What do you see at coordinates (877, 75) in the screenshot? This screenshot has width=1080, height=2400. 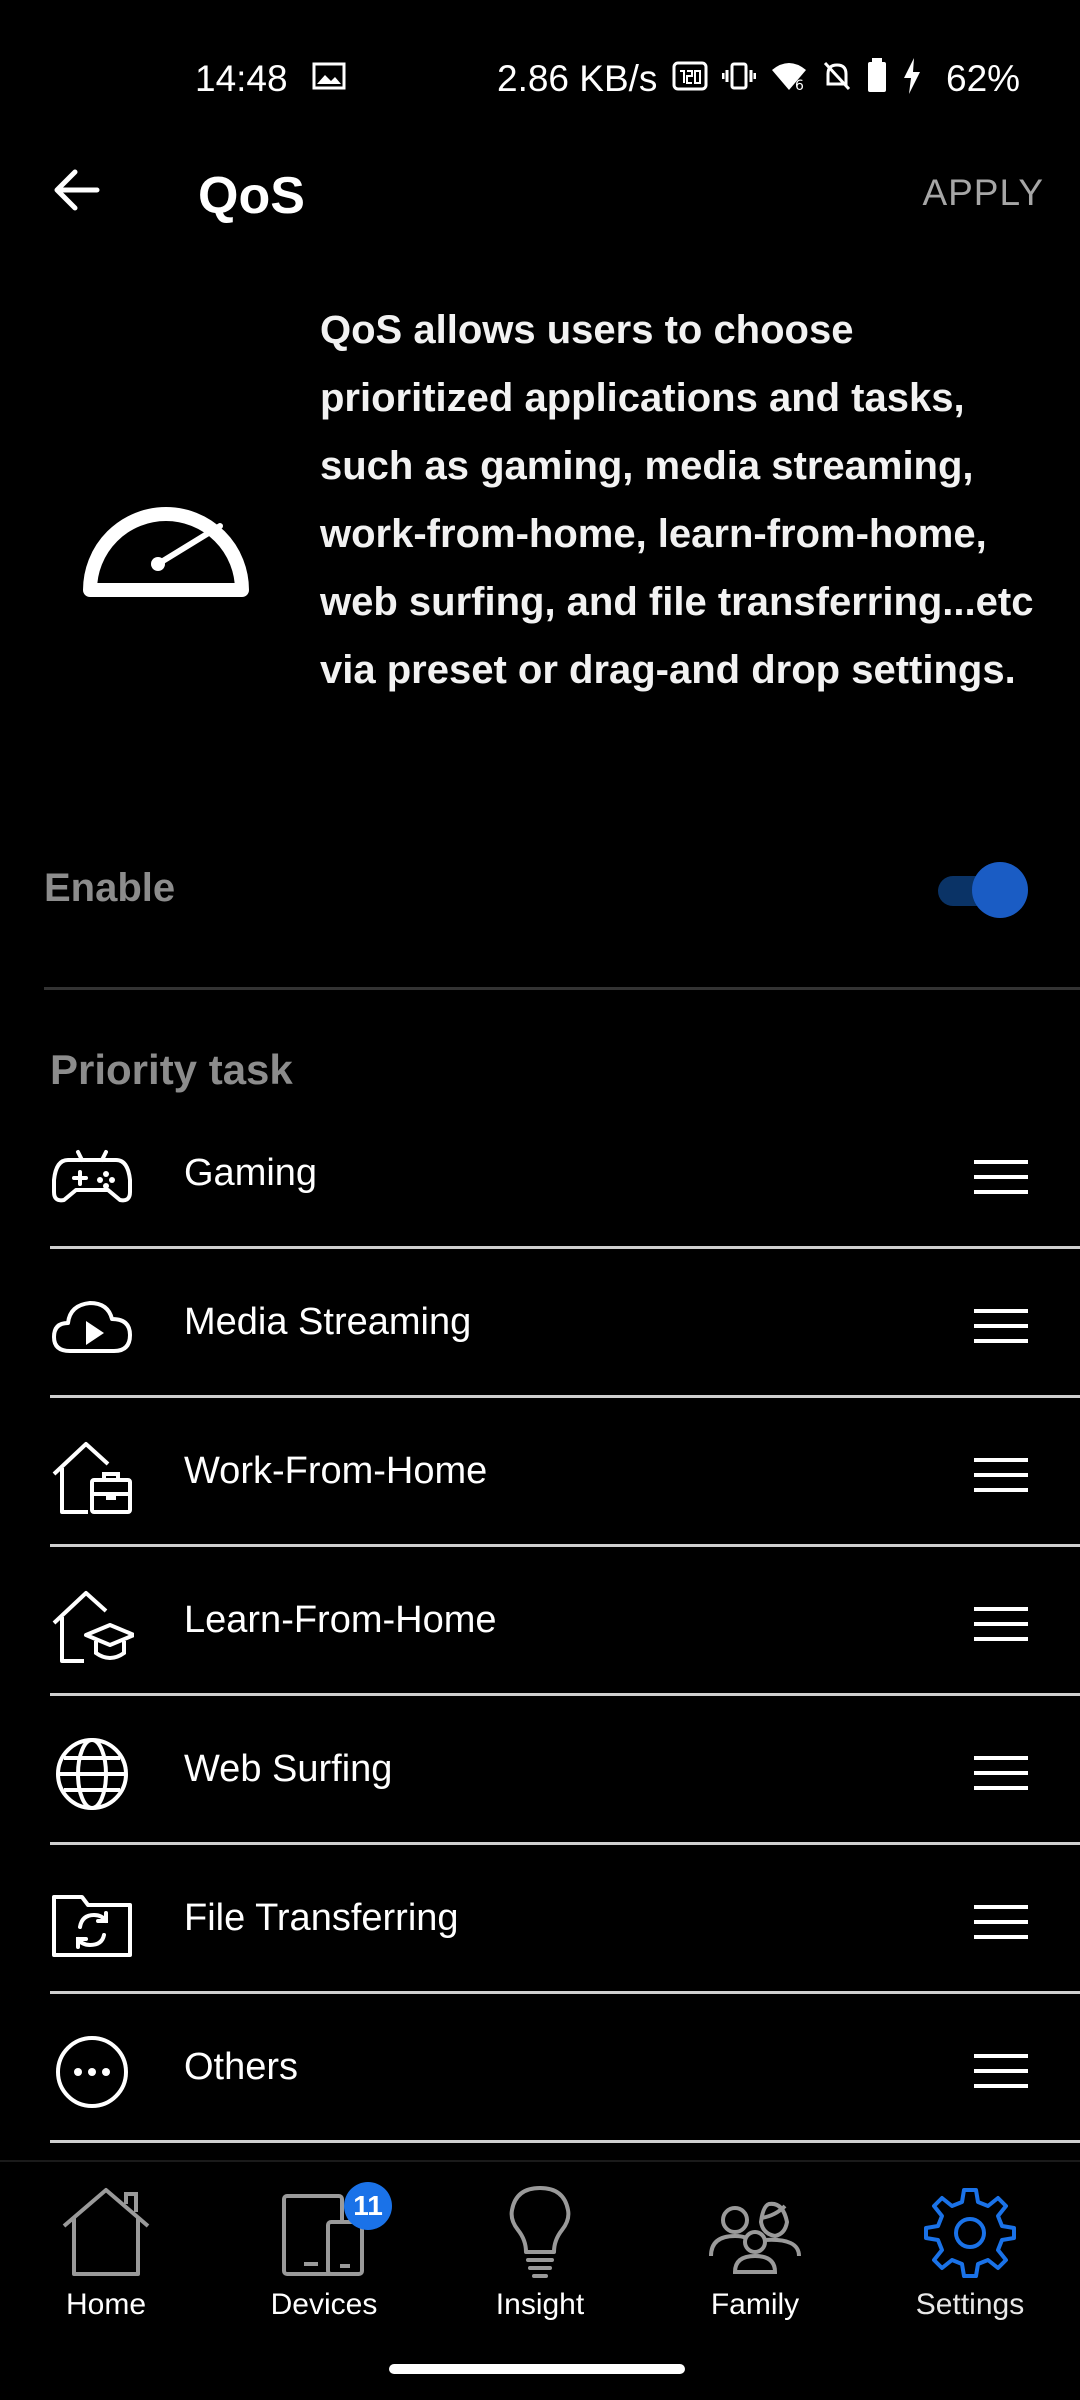 I see `battery-icon` at bounding box center [877, 75].